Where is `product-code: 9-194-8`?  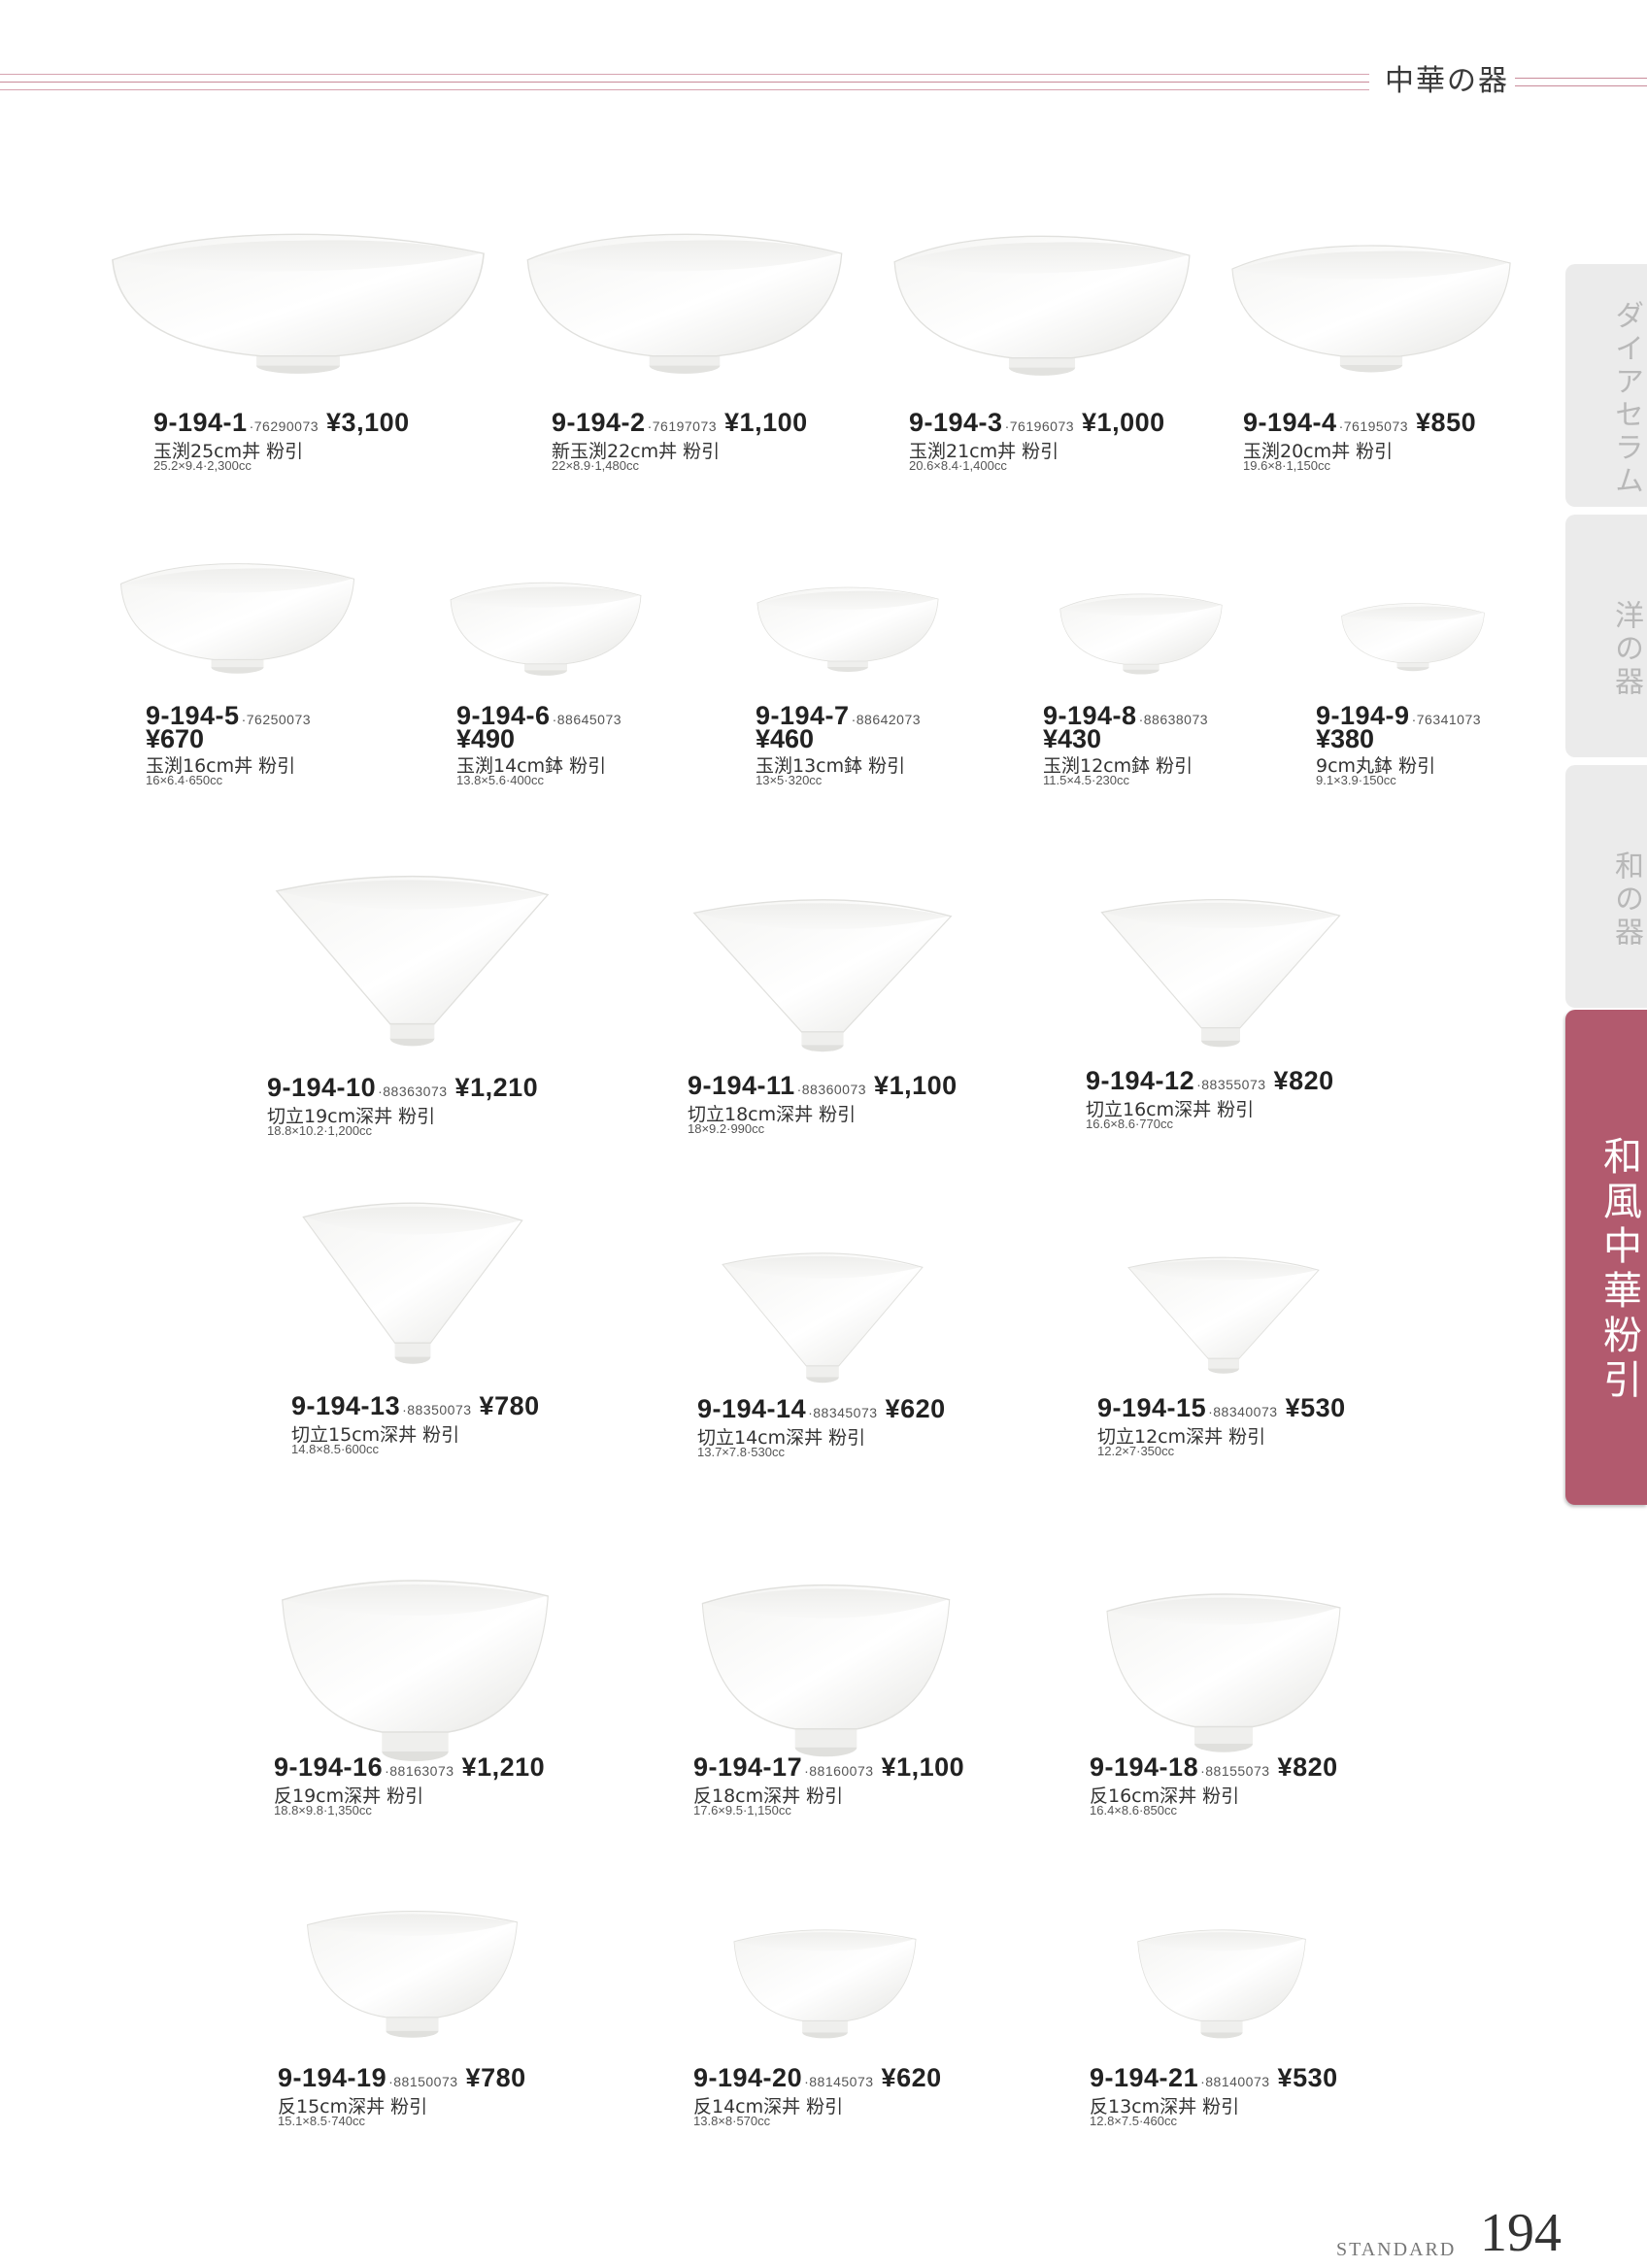 product-code: 9-194-8 is located at coordinates (1090, 715).